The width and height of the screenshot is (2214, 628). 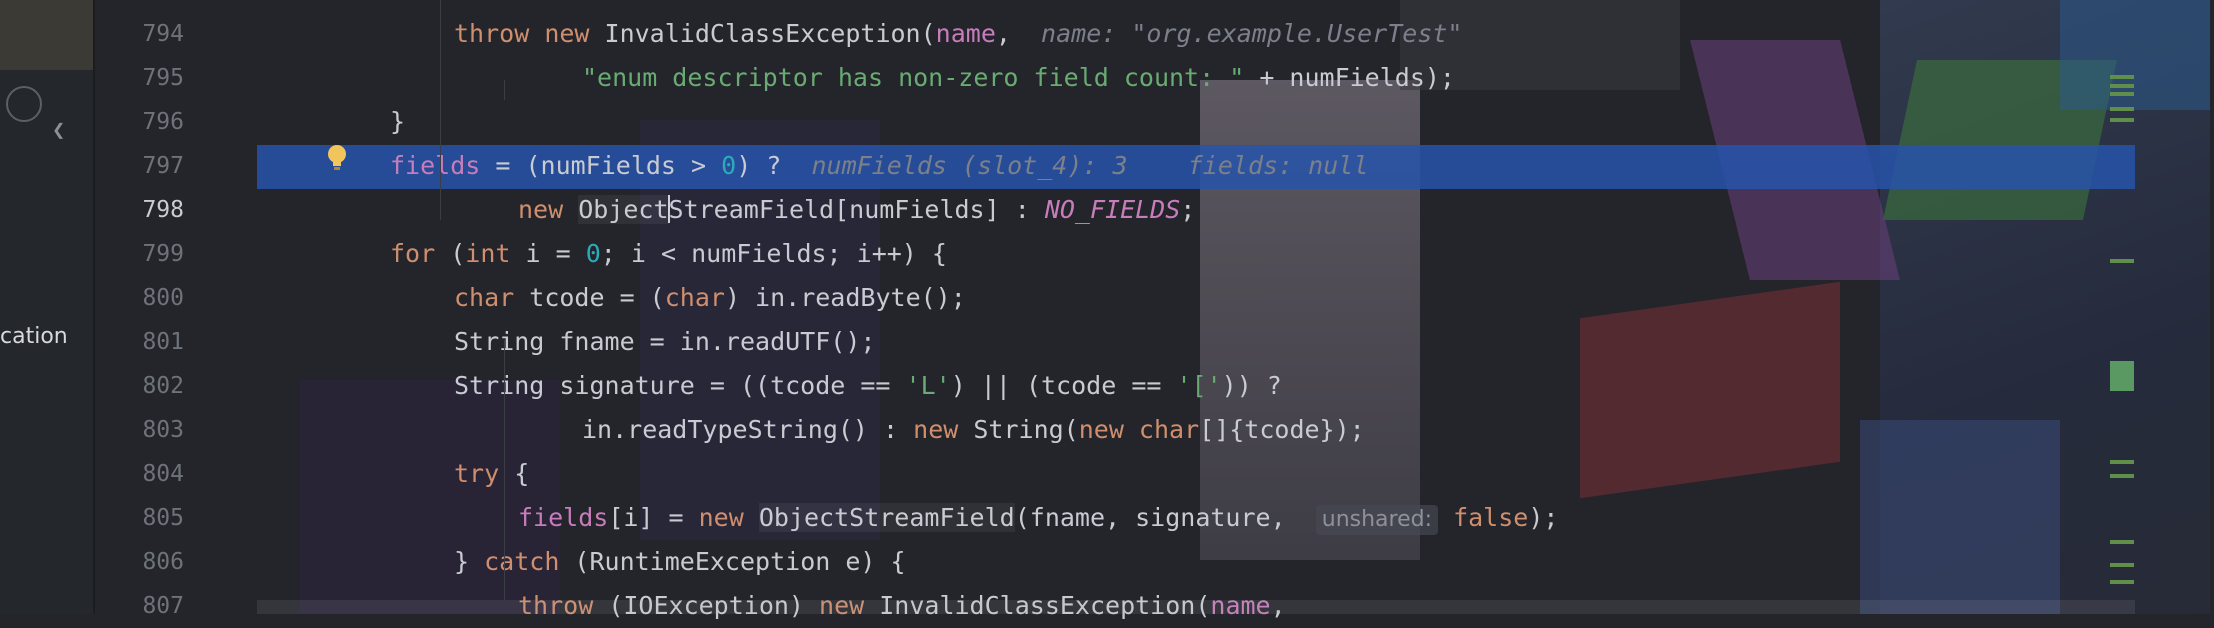 What do you see at coordinates (94, 307) in the screenshot?
I see `panel-divider` at bounding box center [94, 307].